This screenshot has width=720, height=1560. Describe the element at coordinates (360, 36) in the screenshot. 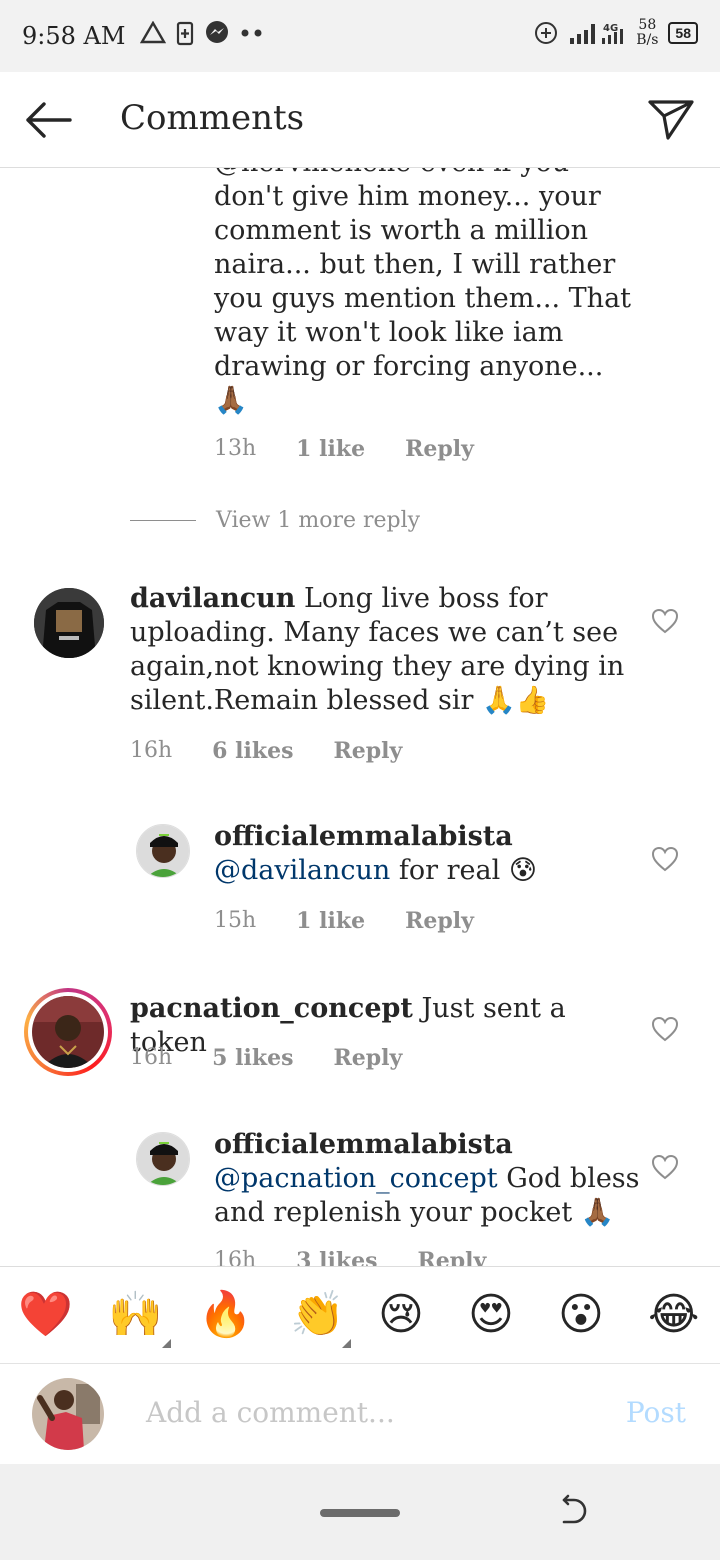

I see `status-bar: 9:58 AM 4G 58 B/s 58` at that location.